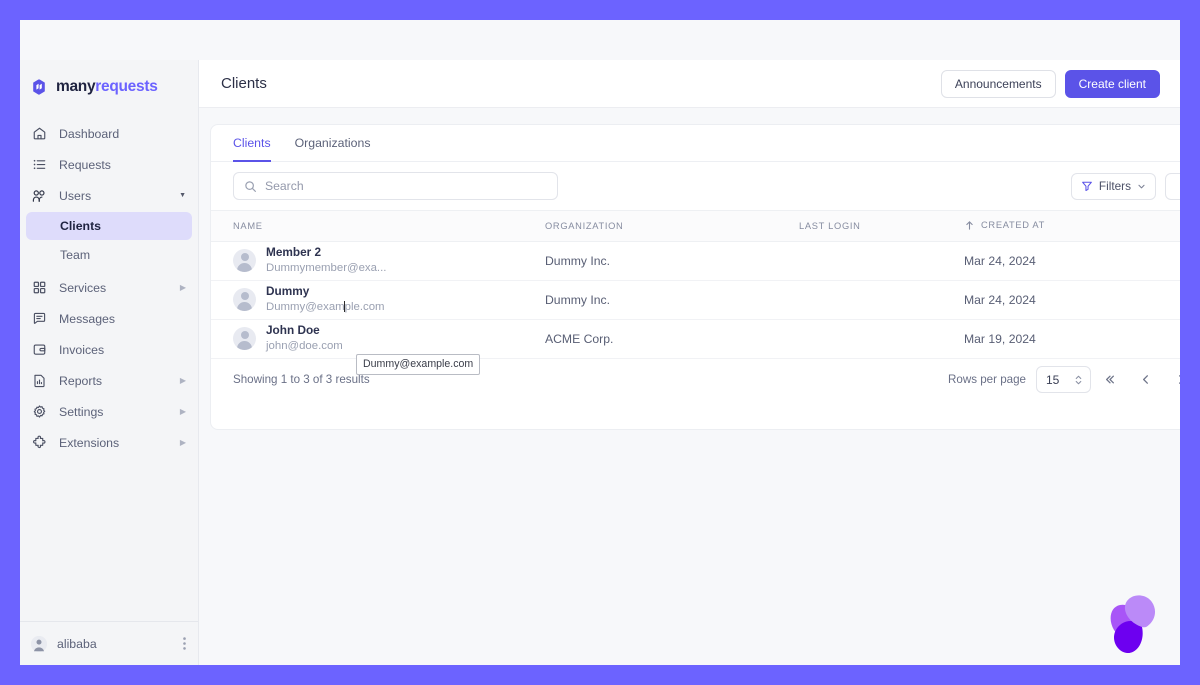 The width and height of the screenshot is (1200, 685). Describe the element at coordinates (39, 350) in the screenshot. I see `wallet-icon` at that location.